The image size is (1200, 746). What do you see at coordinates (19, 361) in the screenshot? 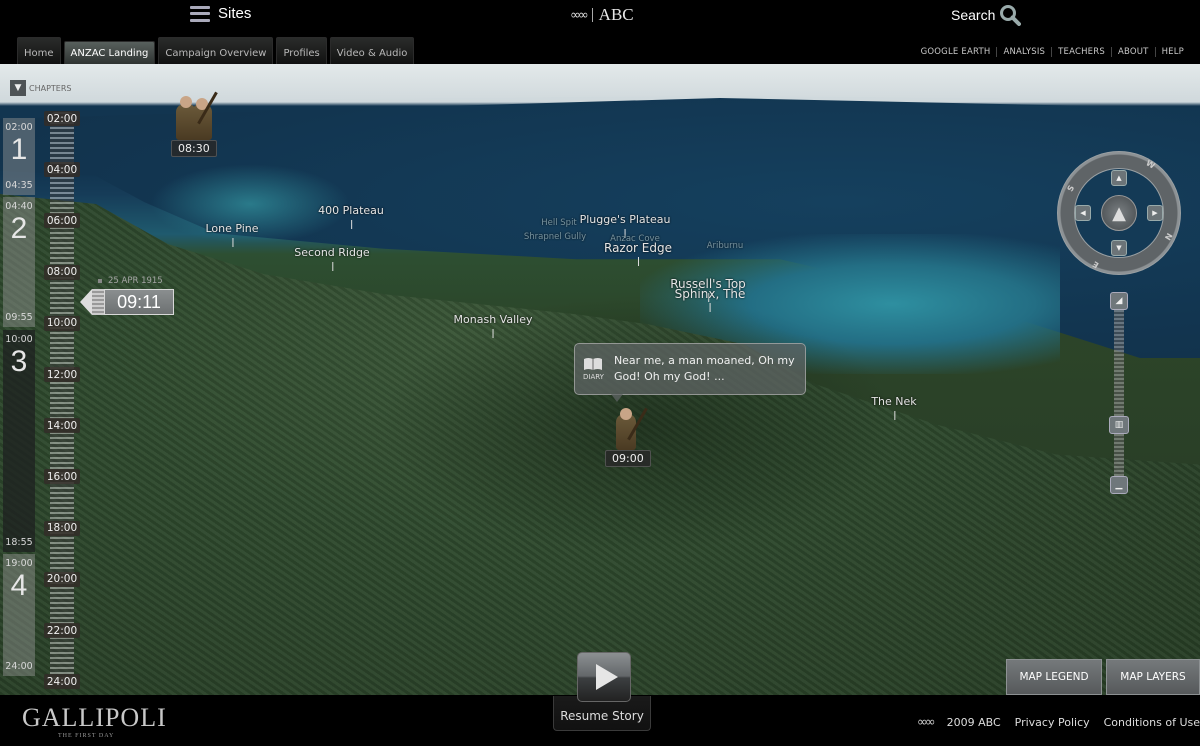
I see `chapter-number: 3` at bounding box center [19, 361].